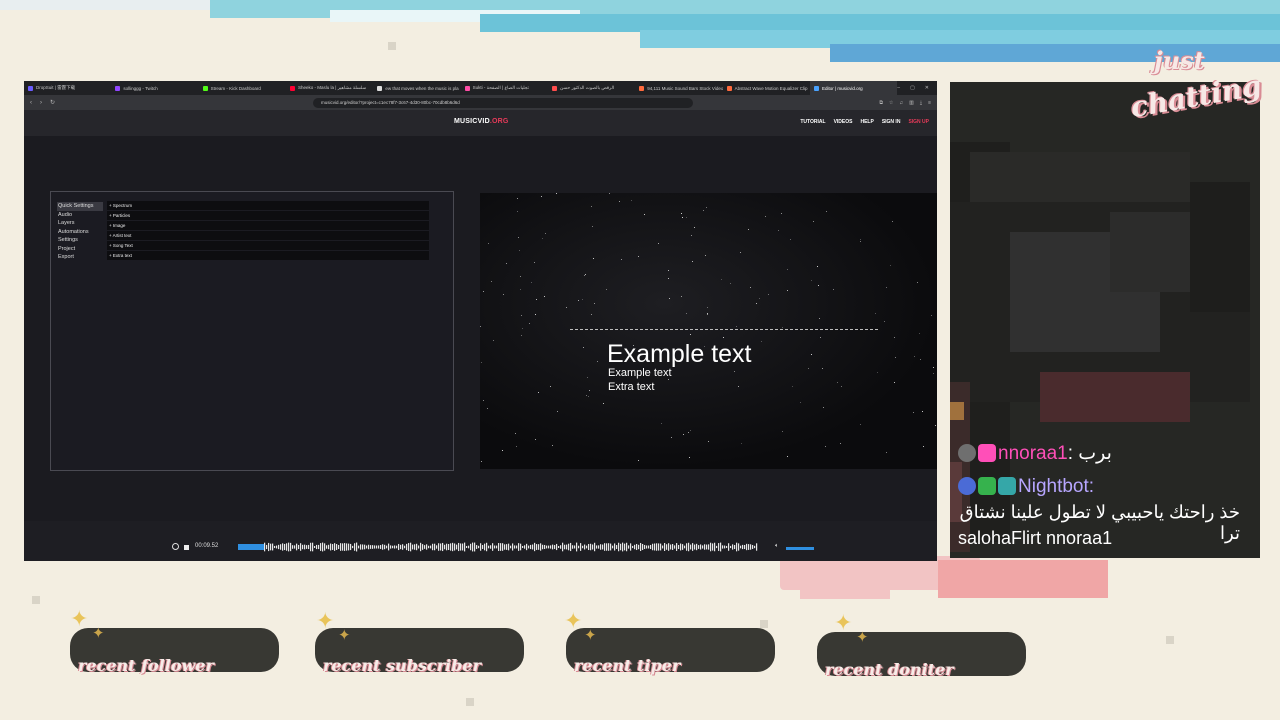 Image resolution: width=1280 pixels, height=720 pixels. I want to click on menu-automations: Automations, so click(80, 232).